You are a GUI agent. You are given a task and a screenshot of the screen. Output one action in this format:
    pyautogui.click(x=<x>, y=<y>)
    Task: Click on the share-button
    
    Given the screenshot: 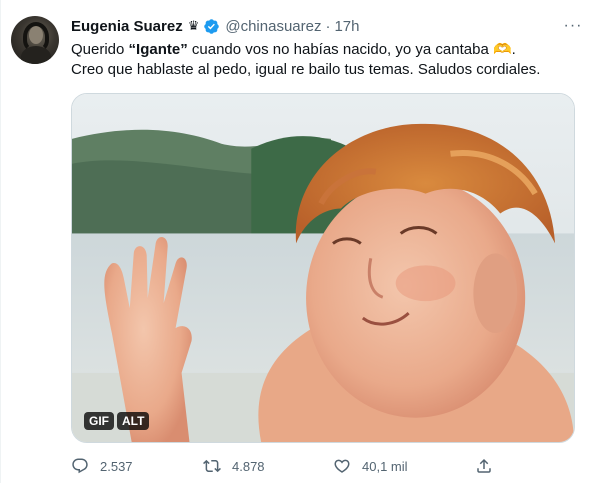 What is the action you would take?
    pyautogui.click(x=484, y=466)
    